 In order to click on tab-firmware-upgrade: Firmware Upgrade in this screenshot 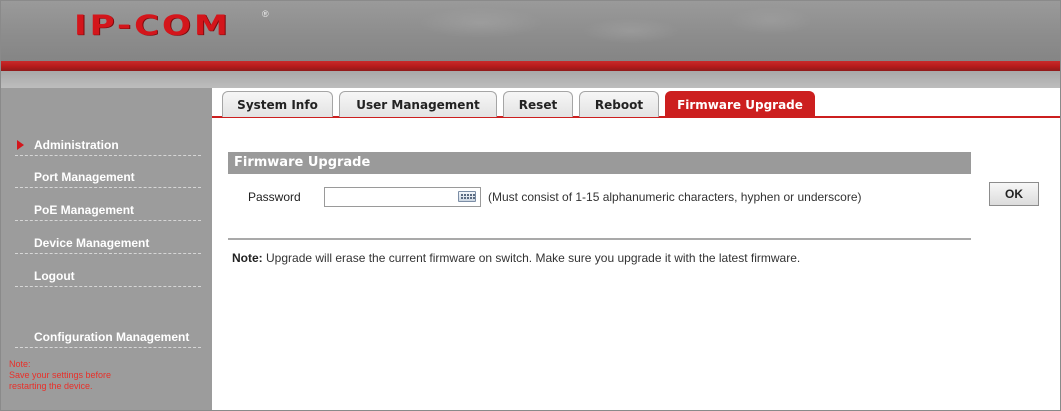, I will do `click(740, 104)`.